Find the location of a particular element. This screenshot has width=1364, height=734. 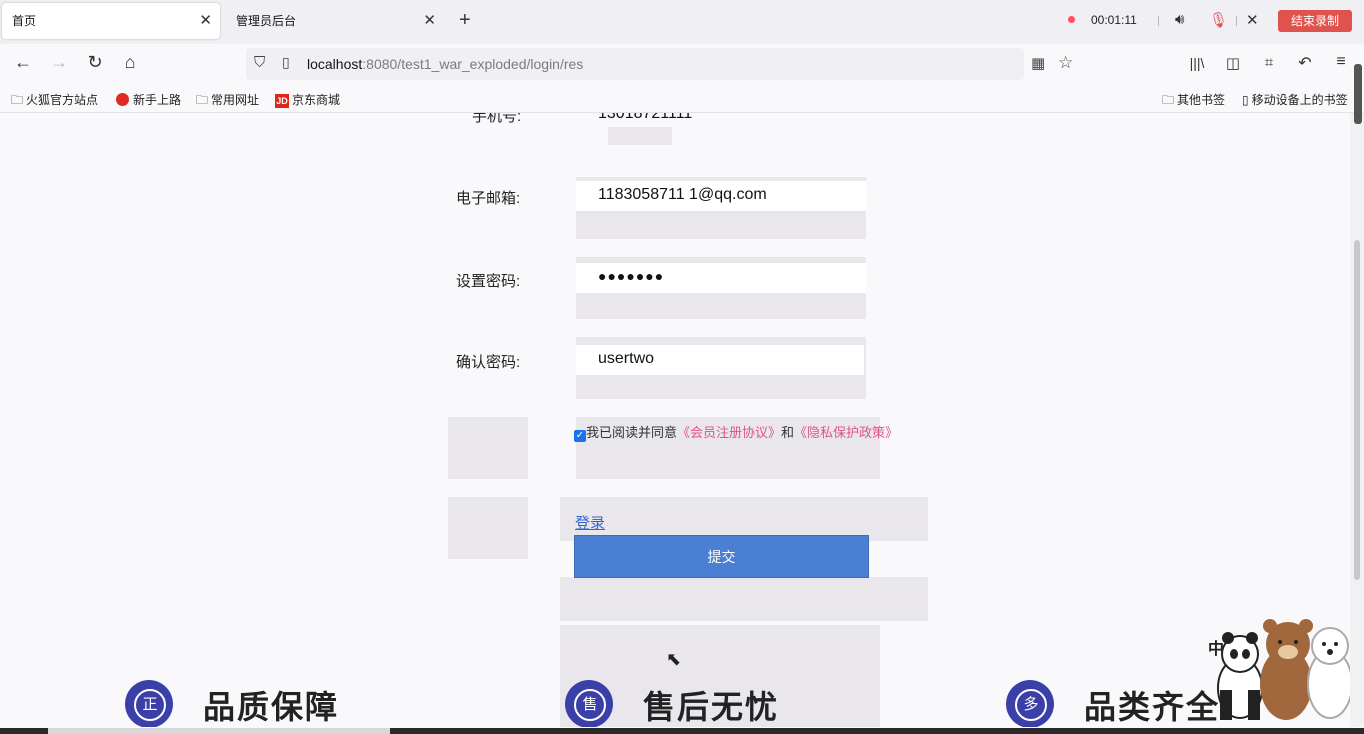

phone-label: 手机号: is located at coordinates (497, 119).